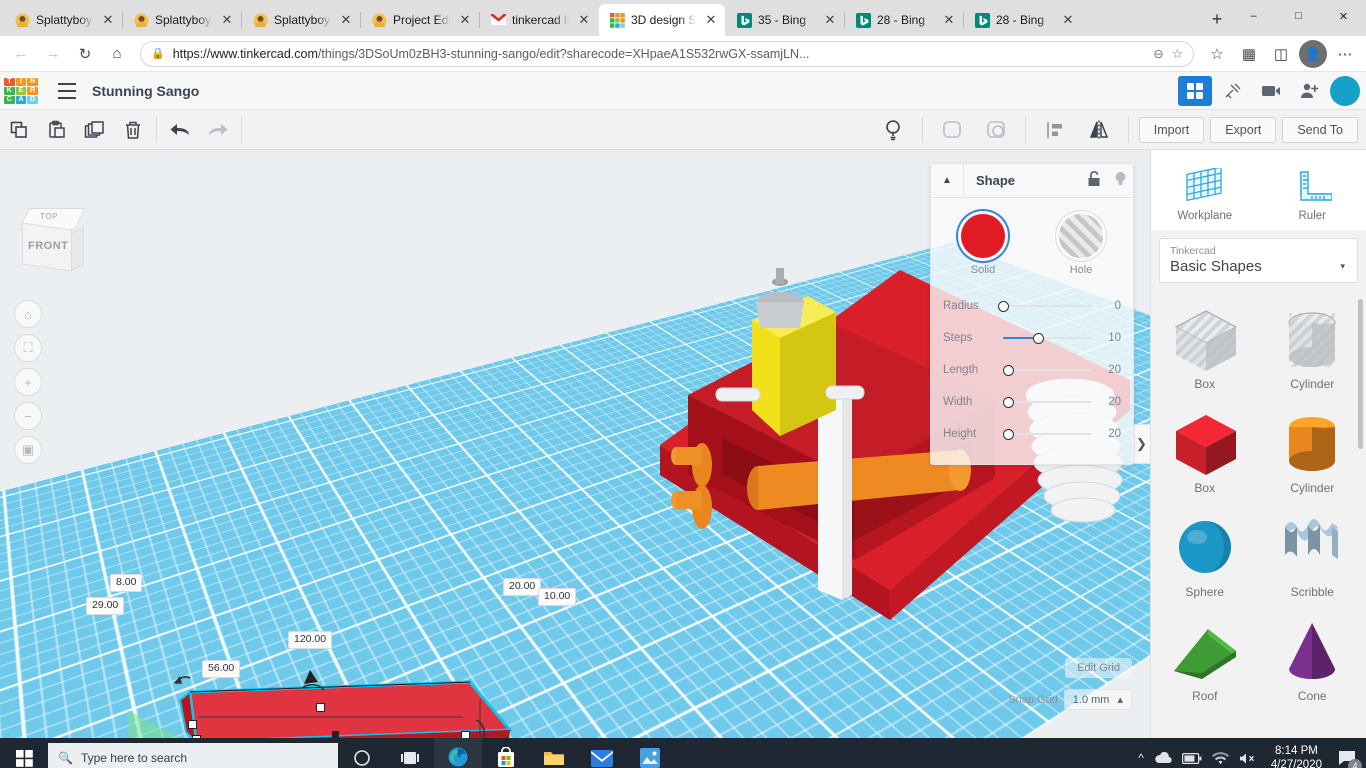  Describe the element at coordinates (24, 753) in the screenshot. I see `windows-start-icon` at that location.